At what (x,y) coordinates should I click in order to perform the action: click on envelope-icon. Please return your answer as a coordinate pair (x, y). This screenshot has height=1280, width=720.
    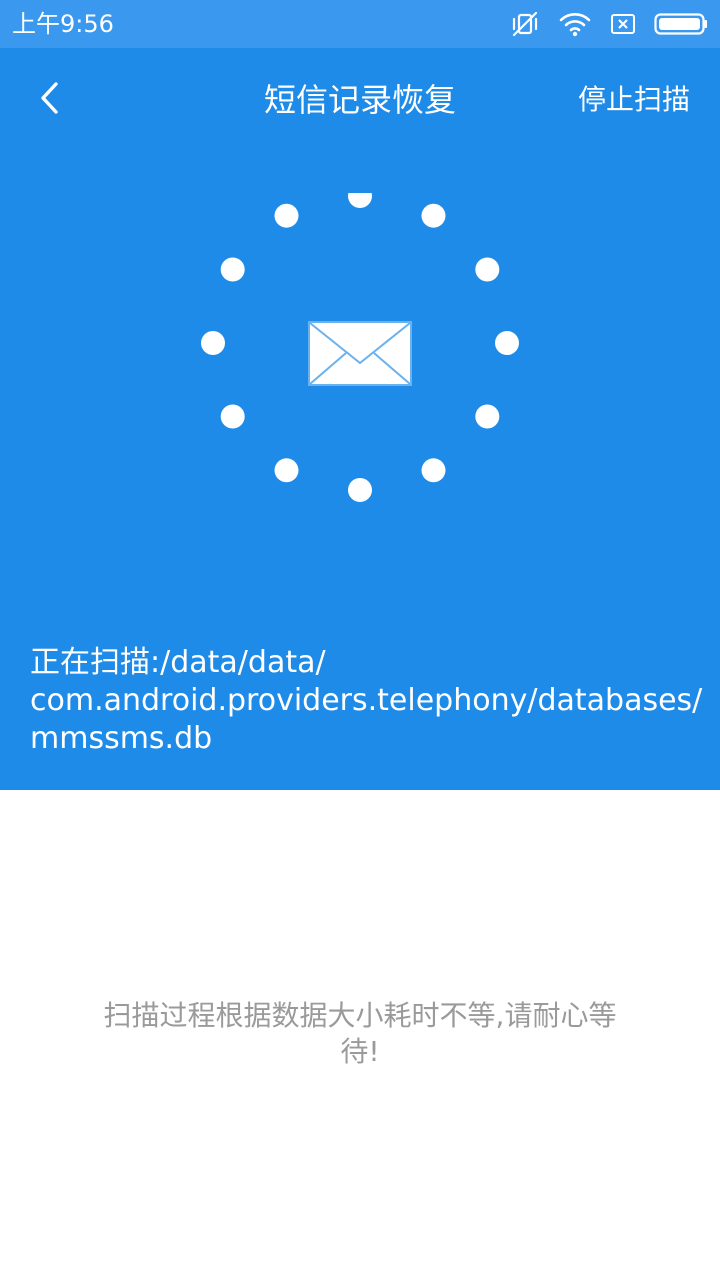
    Looking at the image, I should click on (360, 353).